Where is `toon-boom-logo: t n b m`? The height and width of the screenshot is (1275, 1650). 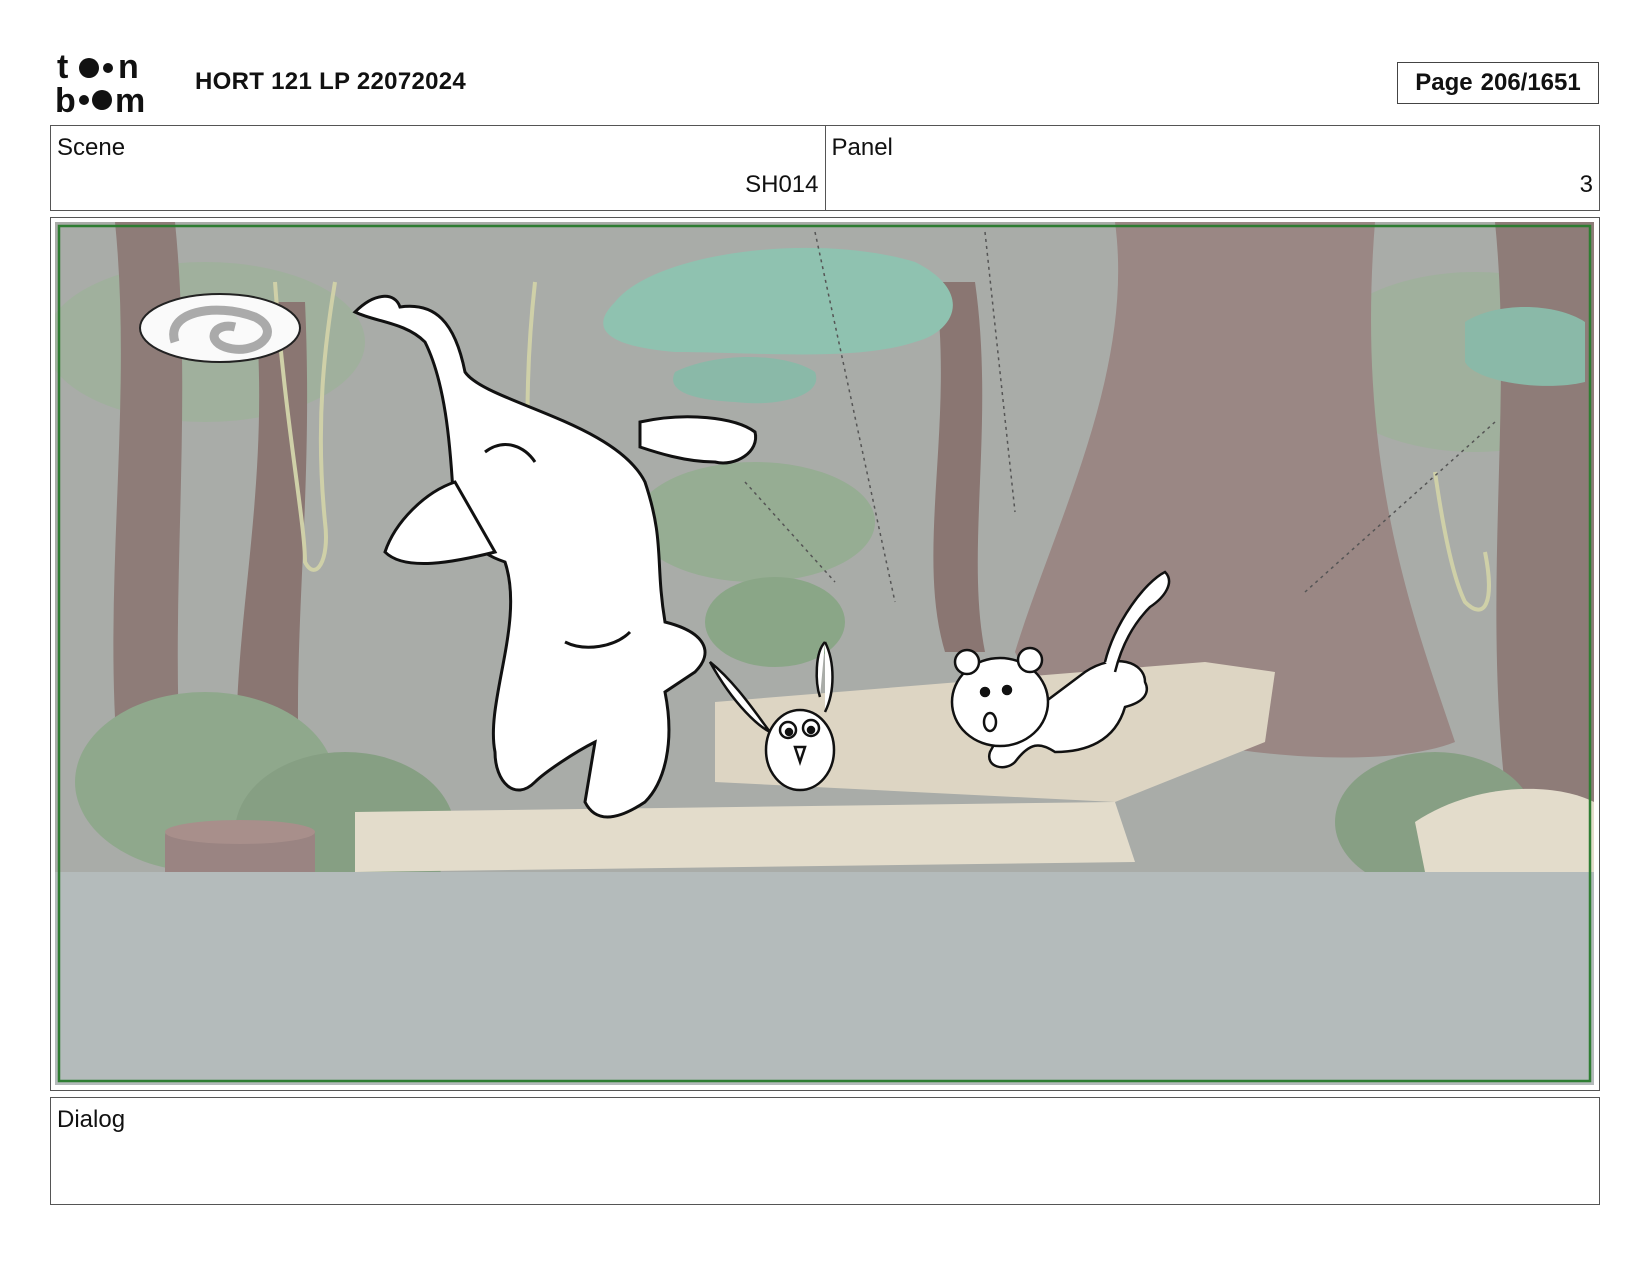 toon-boom-logo: t n b m is located at coordinates (112, 82).